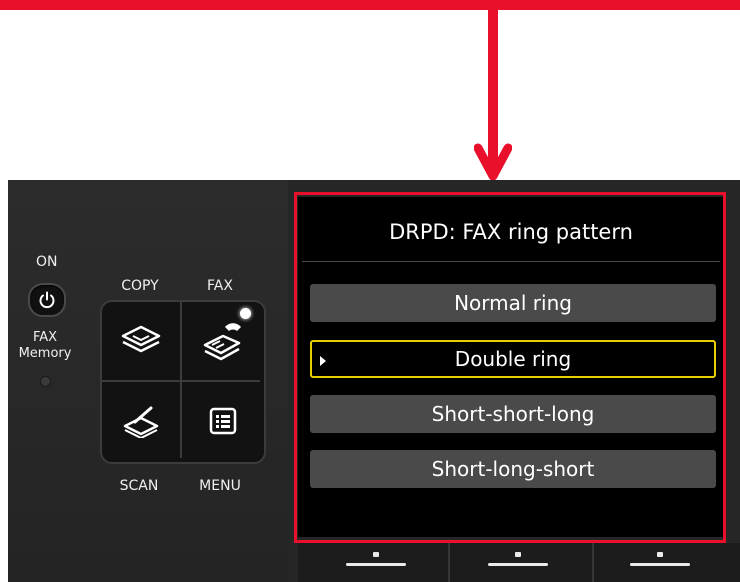 Image resolution: width=740 pixels, height=582 pixels. I want to click on annotation-arrow-icon, so click(493, 162).